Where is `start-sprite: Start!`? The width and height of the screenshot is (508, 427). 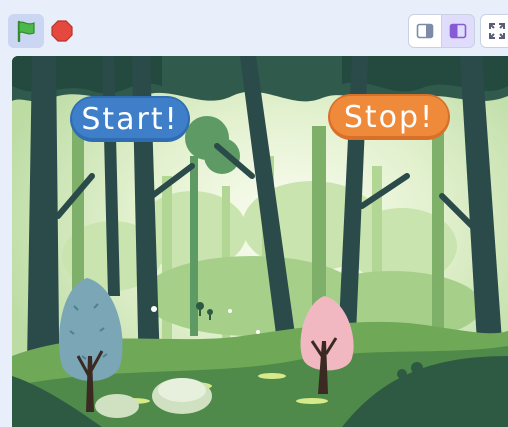 start-sprite: Start! is located at coordinates (130, 119).